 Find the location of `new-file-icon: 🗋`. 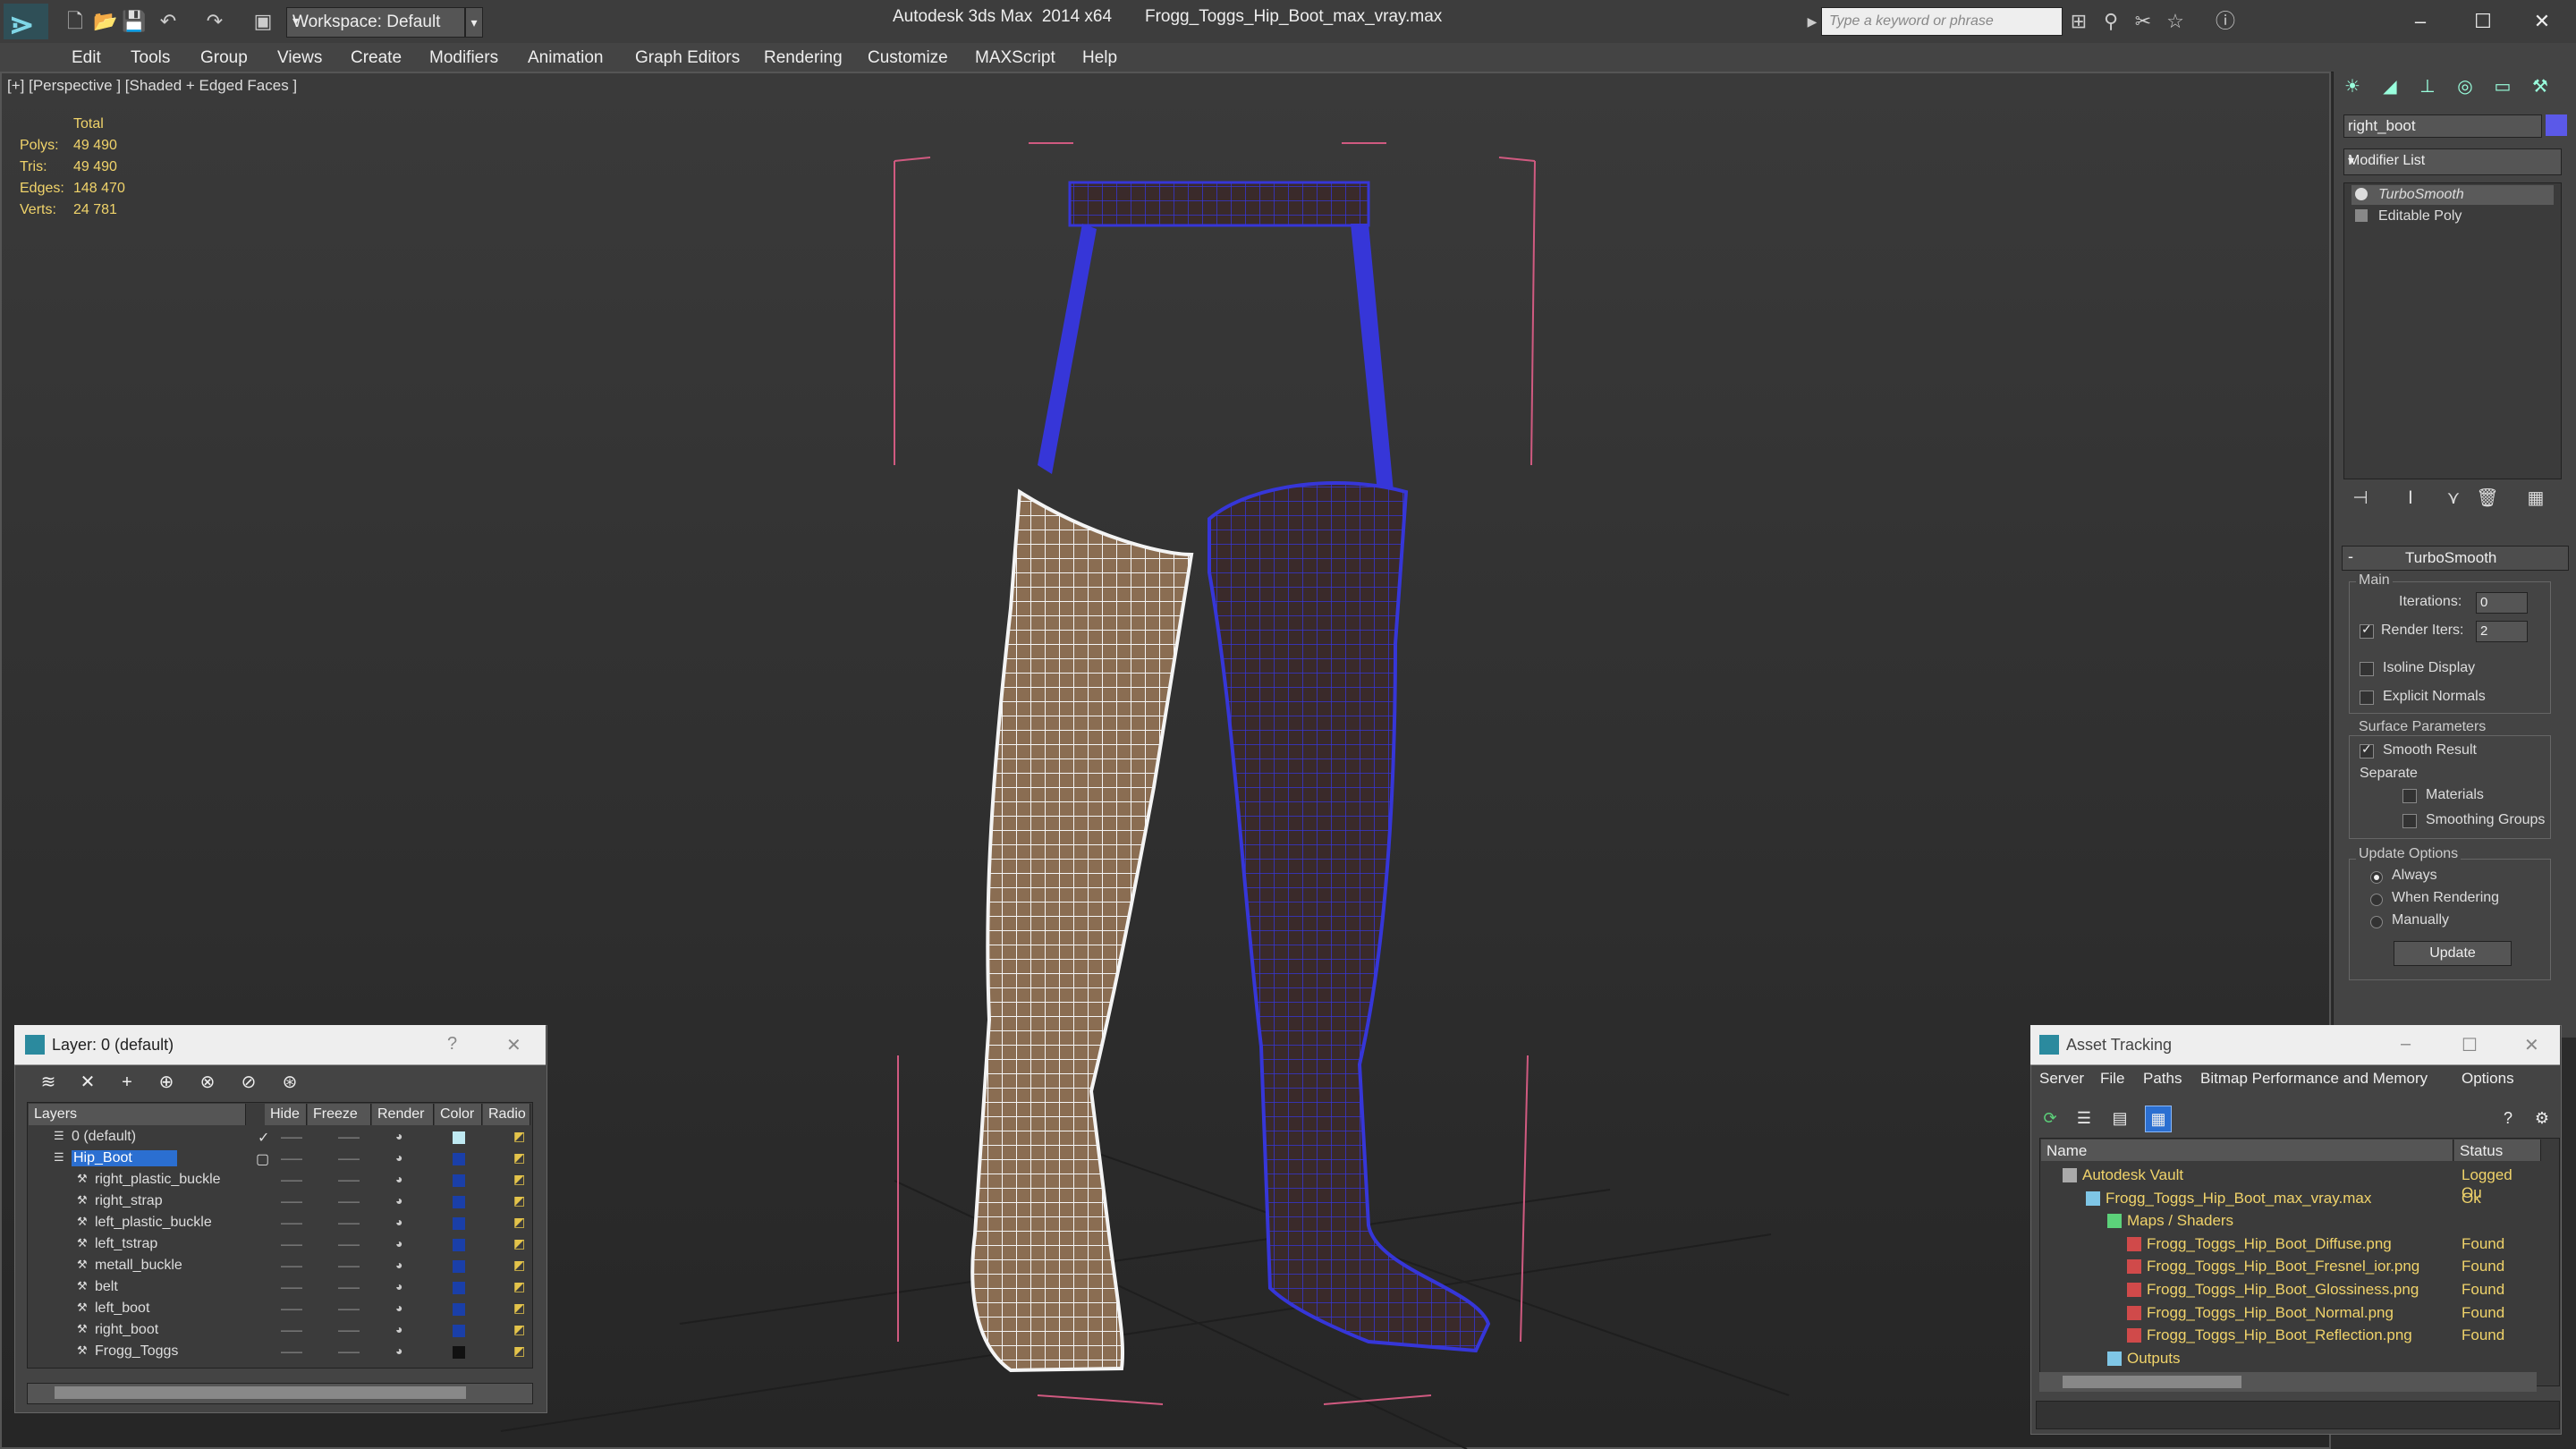

new-file-icon: 🗋 is located at coordinates (75, 21).